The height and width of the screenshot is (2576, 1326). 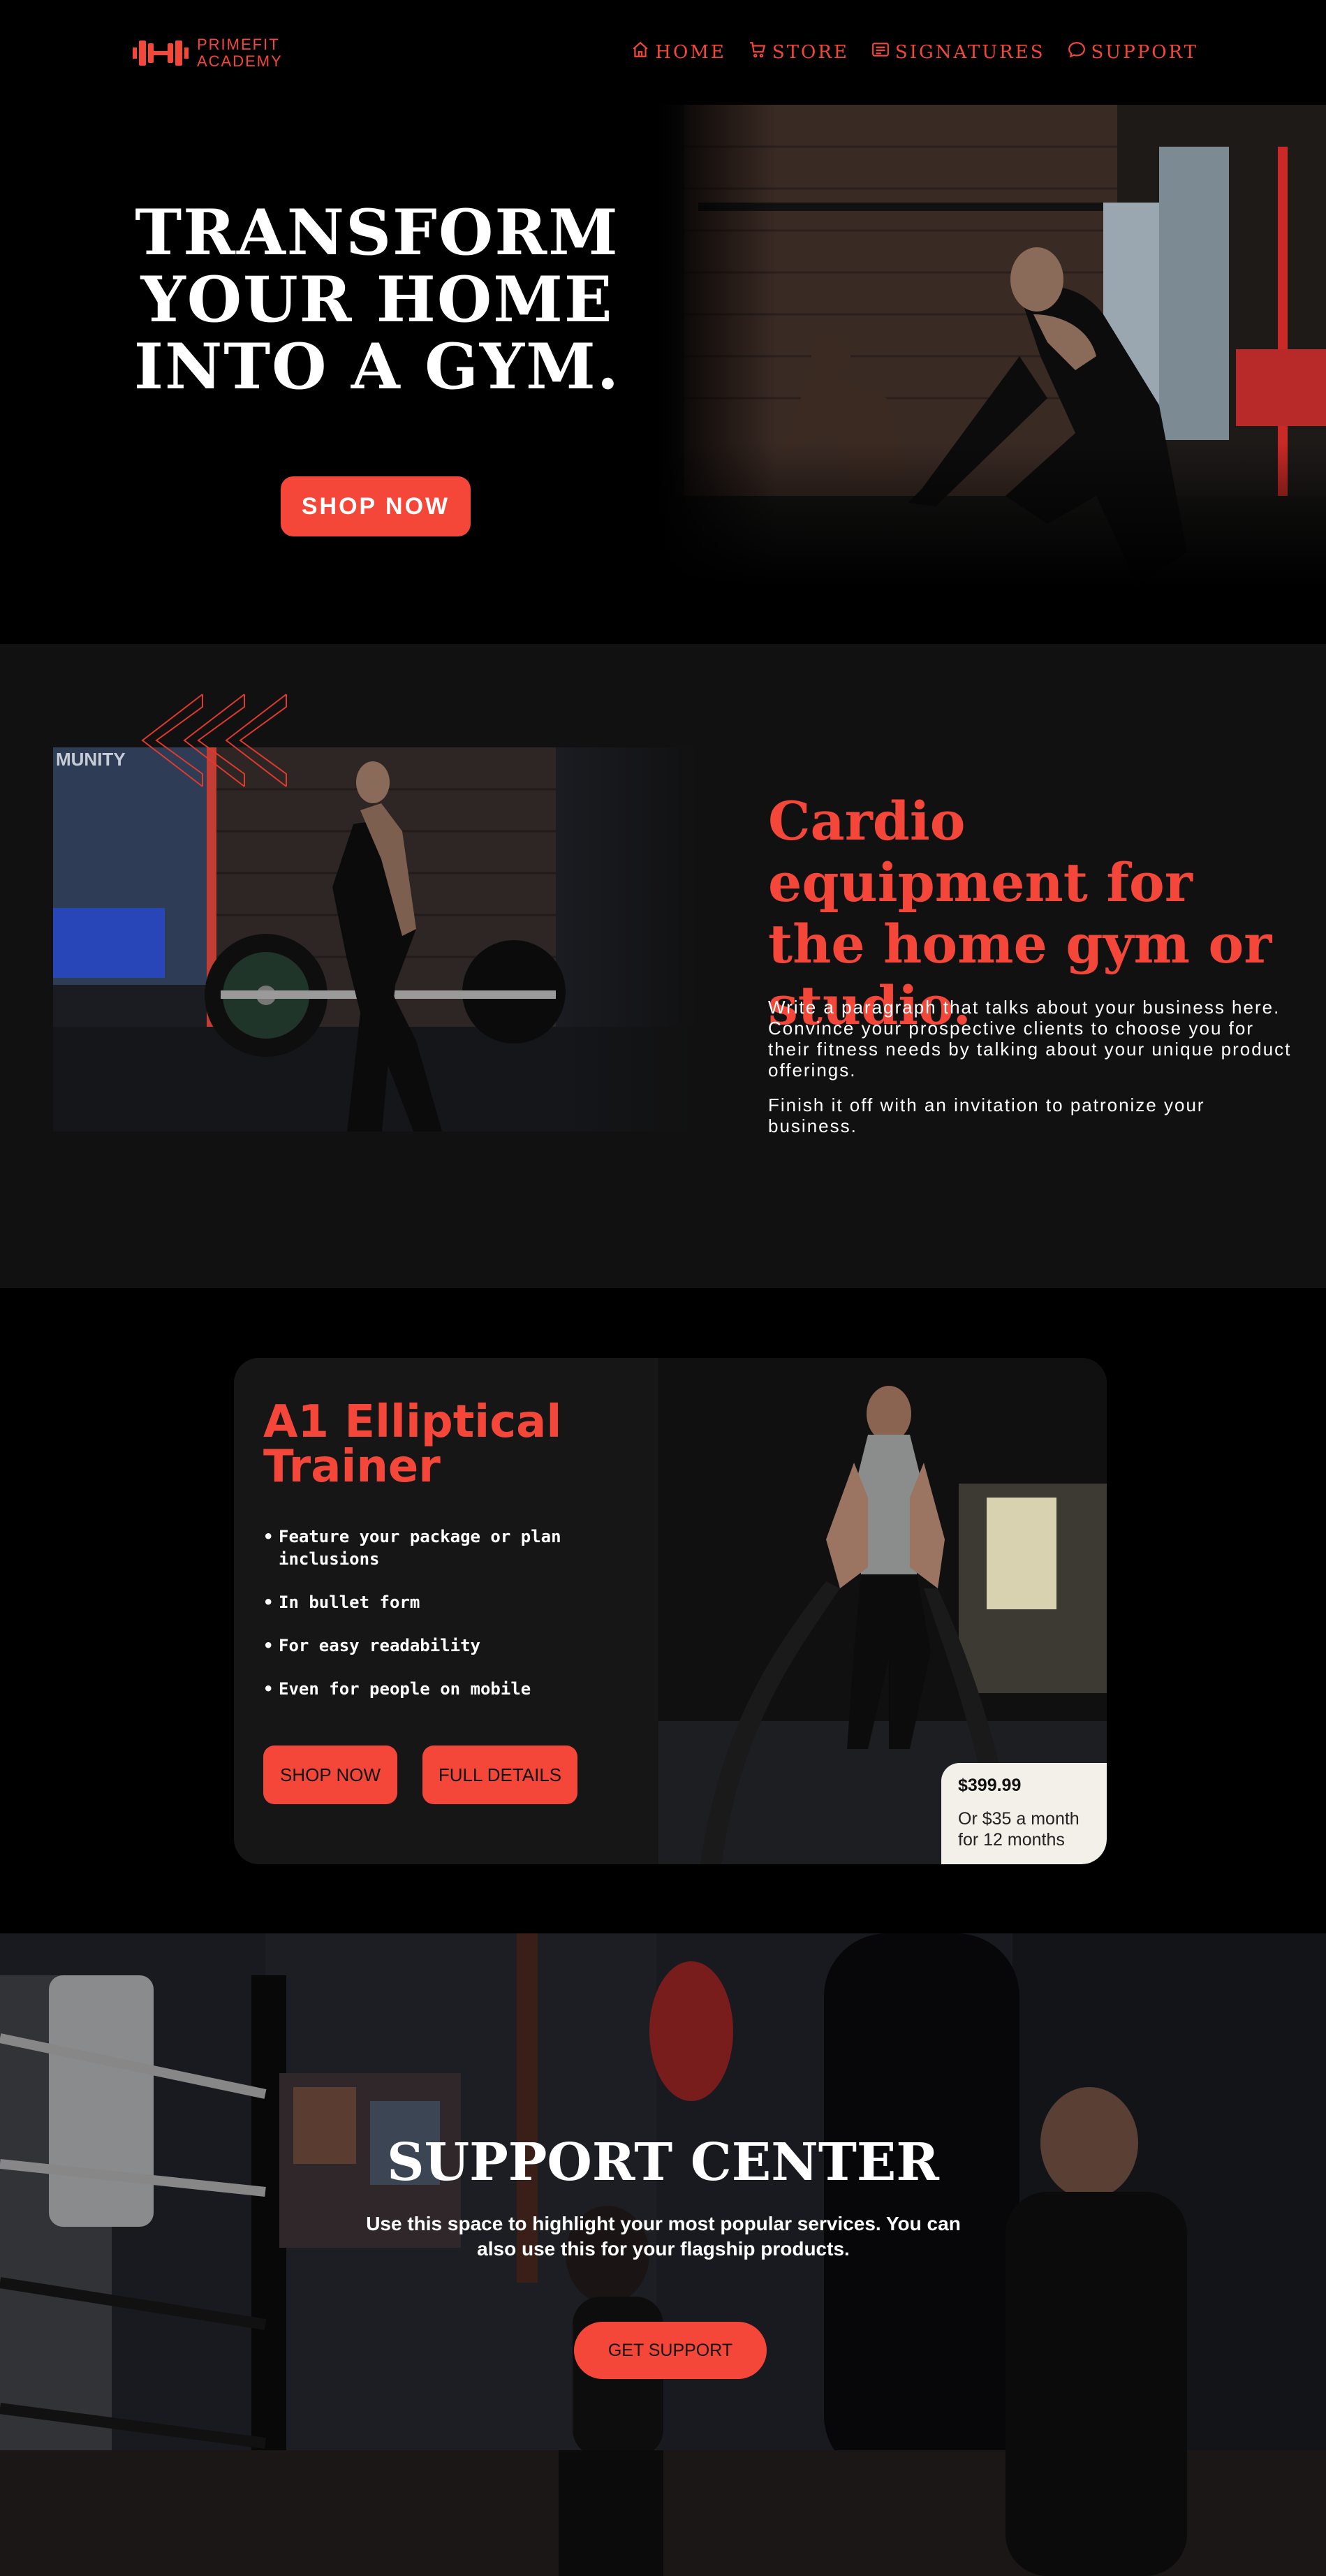 What do you see at coordinates (990, 1785) in the screenshot?
I see `price-value: $399.99` at bounding box center [990, 1785].